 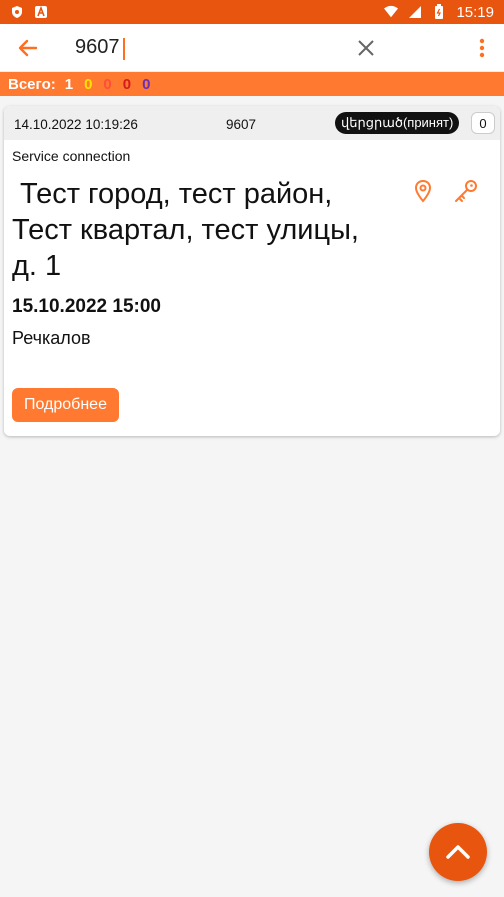 What do you see at coordinates (146, 84) in the screenshot?
I see `count-purple: 0` at bounding box center [146, 84].